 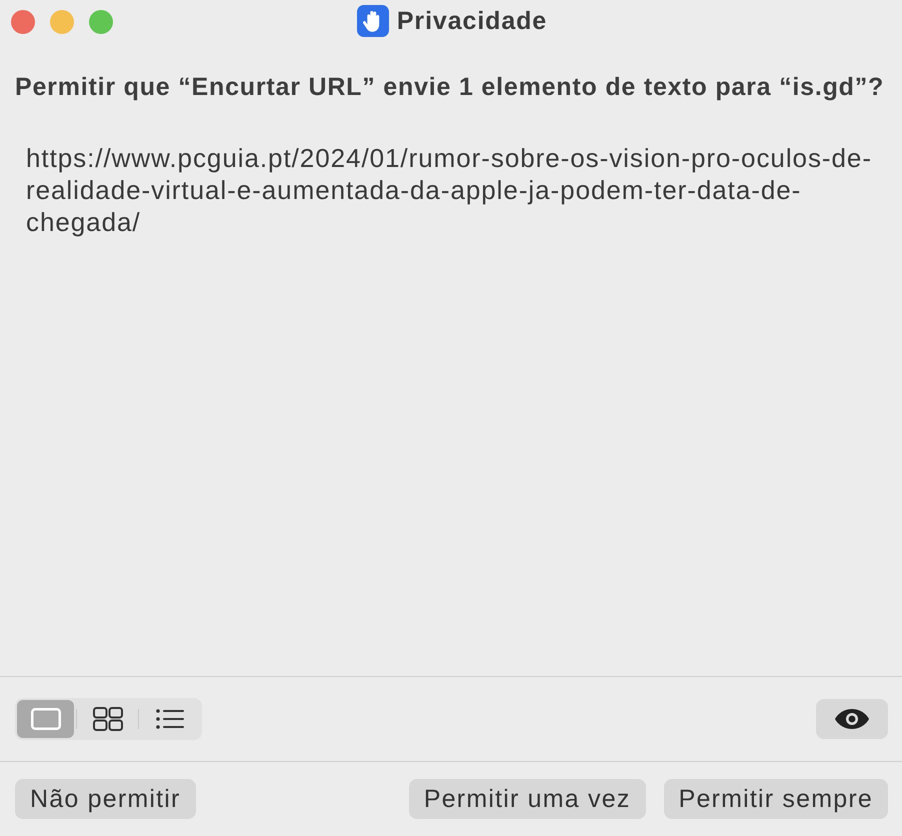 I want to click on zoom-button, so click(x=101, y=22).